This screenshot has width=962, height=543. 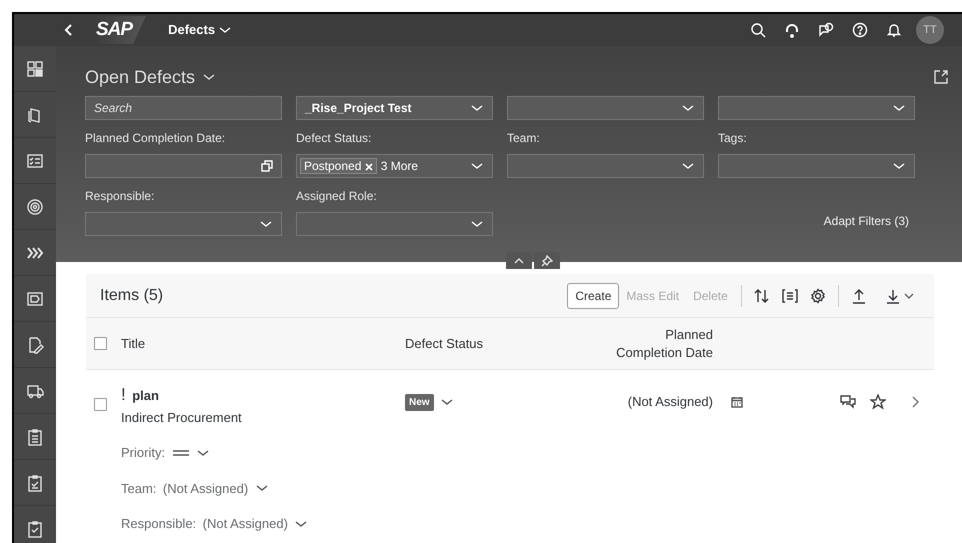 I want to click on app-title-menu: Defects, so click(x=200, y=30).